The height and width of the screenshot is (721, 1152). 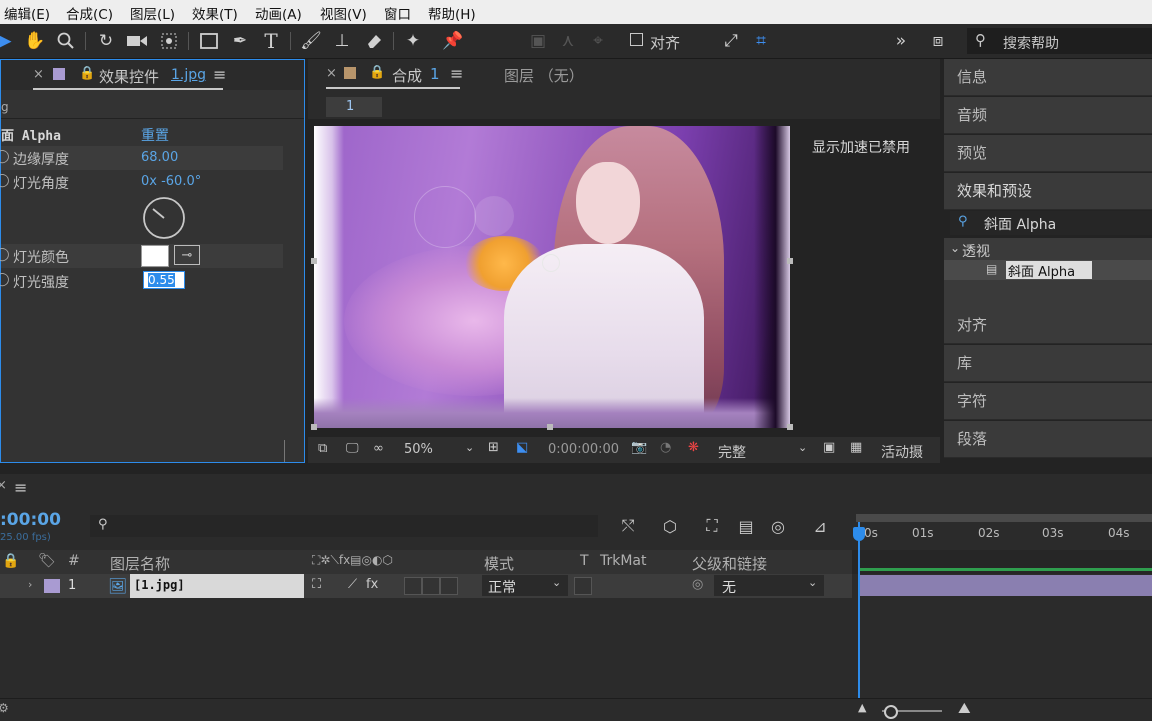 I want to click on parent-dropdown: 无 ⌄, so click(x=769, y=585).